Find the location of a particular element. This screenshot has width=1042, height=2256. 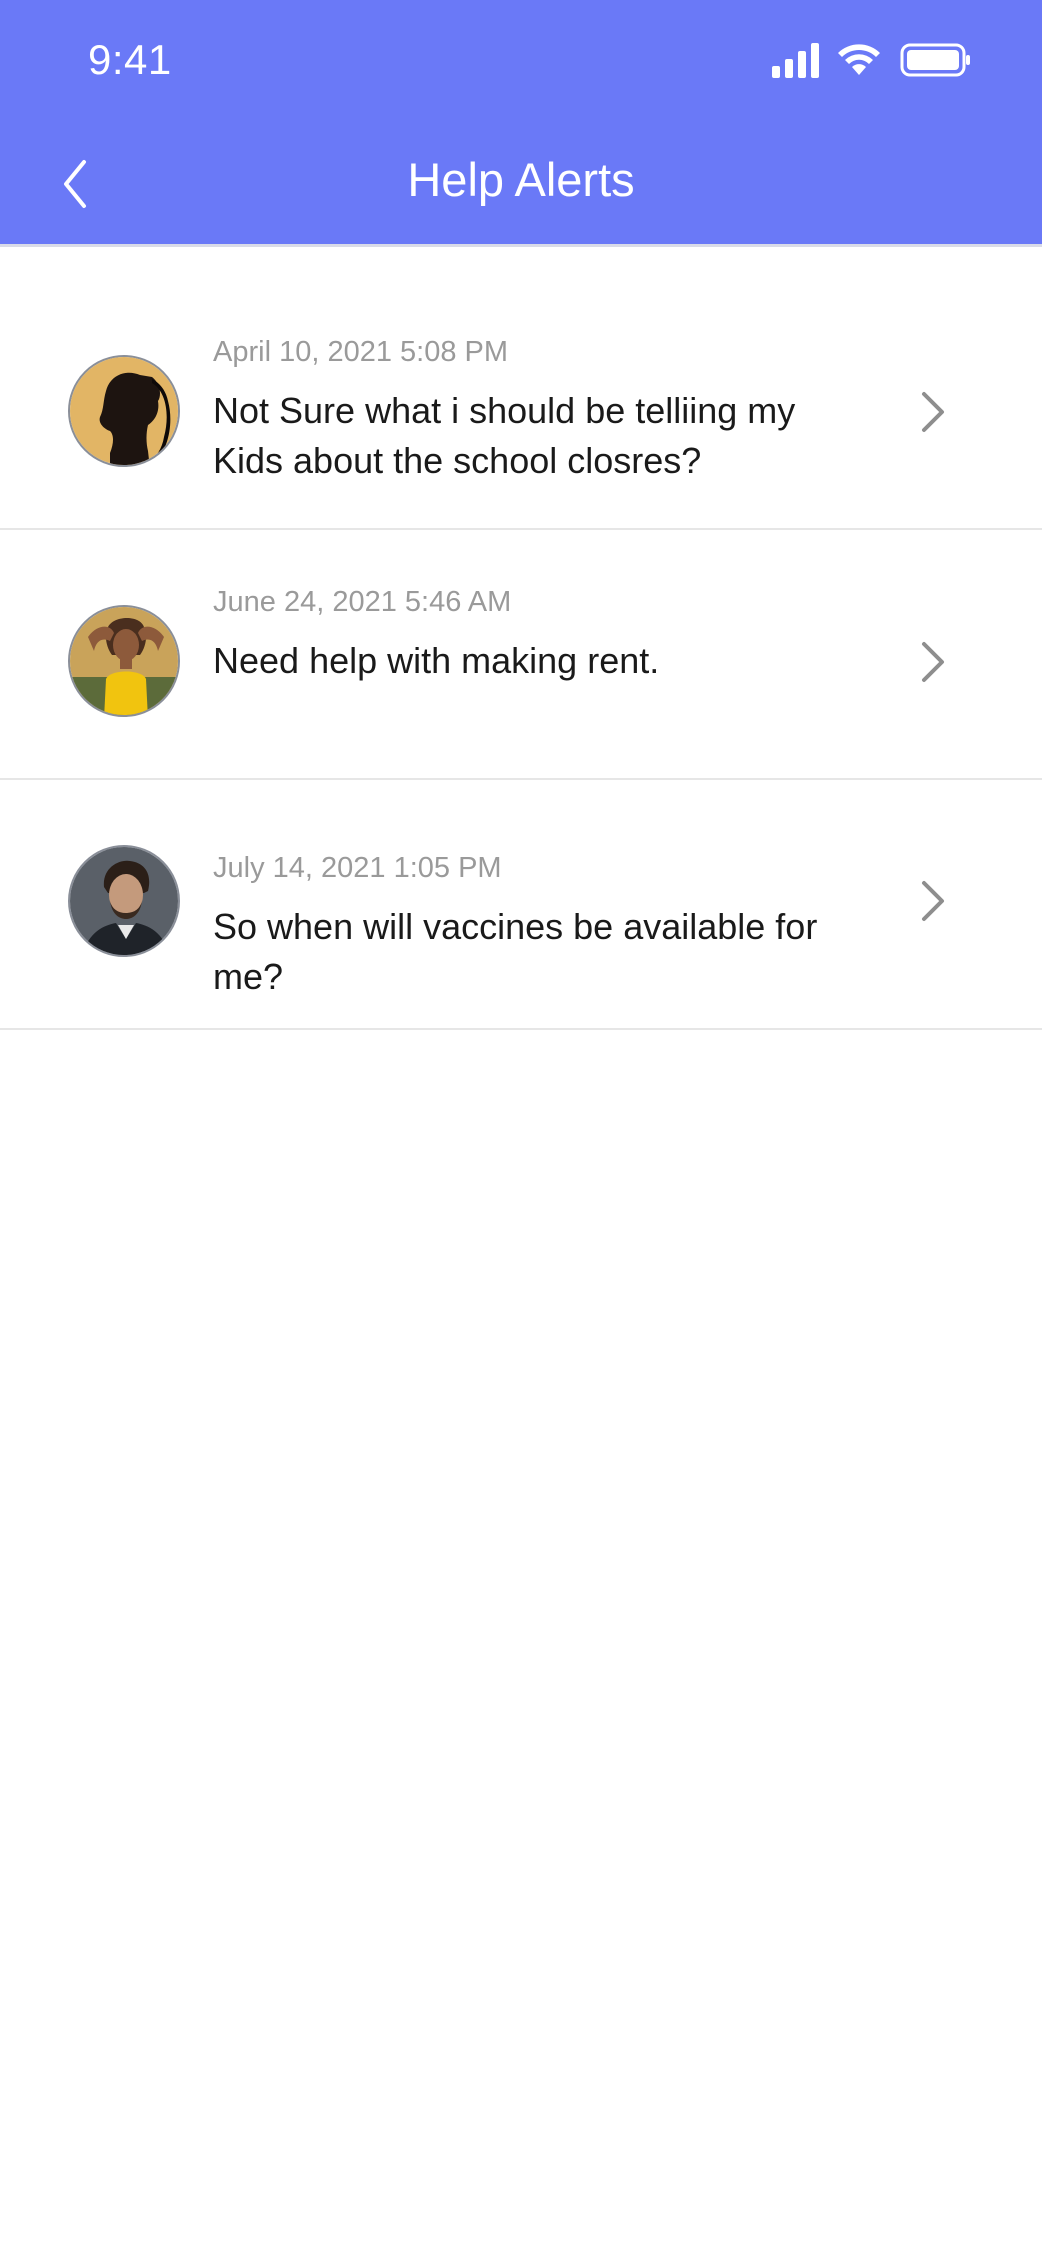

wifi-icon is located at coordinates (859, 59).